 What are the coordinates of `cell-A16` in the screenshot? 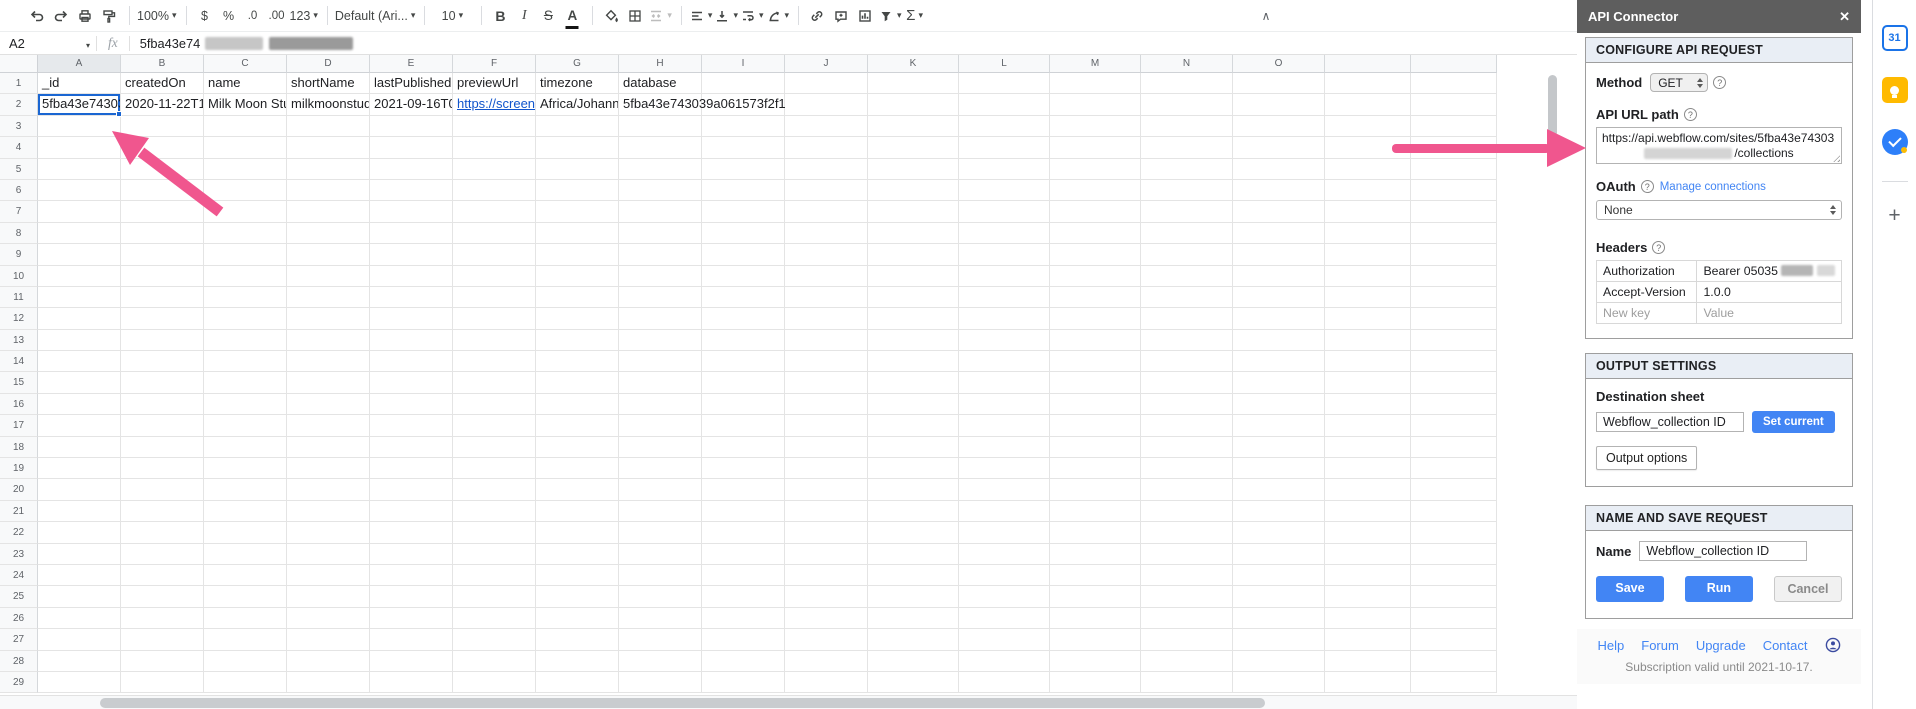 It's located at (79, 404).